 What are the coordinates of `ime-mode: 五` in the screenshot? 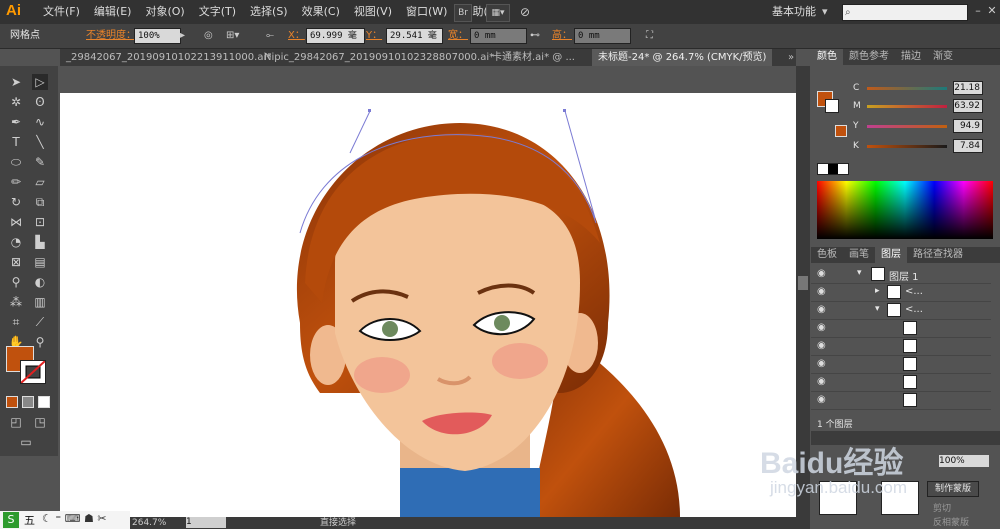 It's located at (29, 520).